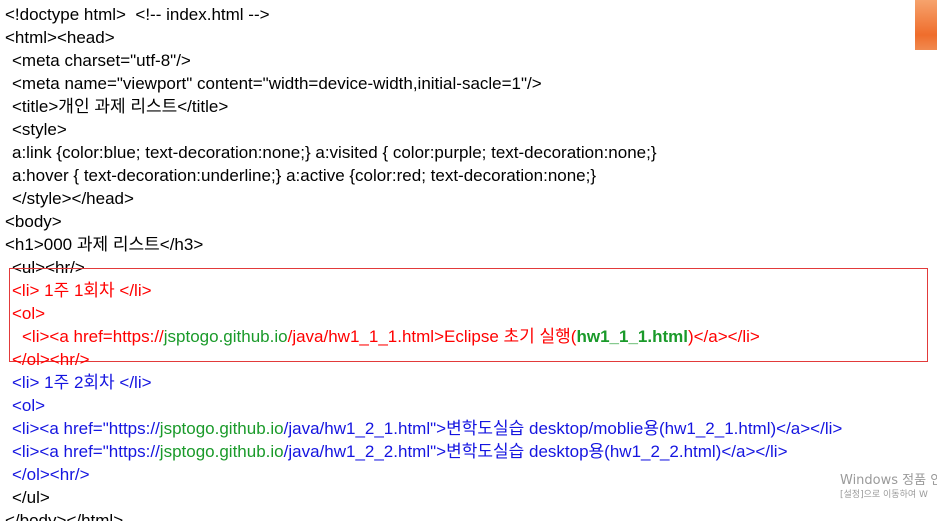  Describe the element at coordinates (51, 359) in the screenshot. I see `code-line-ol-close-1: </ol><hr/>` at that location.